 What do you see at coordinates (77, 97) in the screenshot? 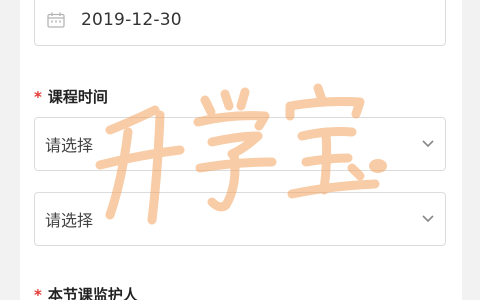
I see `course-time-label-text: 课程时间` at bounding box center [77, 97].